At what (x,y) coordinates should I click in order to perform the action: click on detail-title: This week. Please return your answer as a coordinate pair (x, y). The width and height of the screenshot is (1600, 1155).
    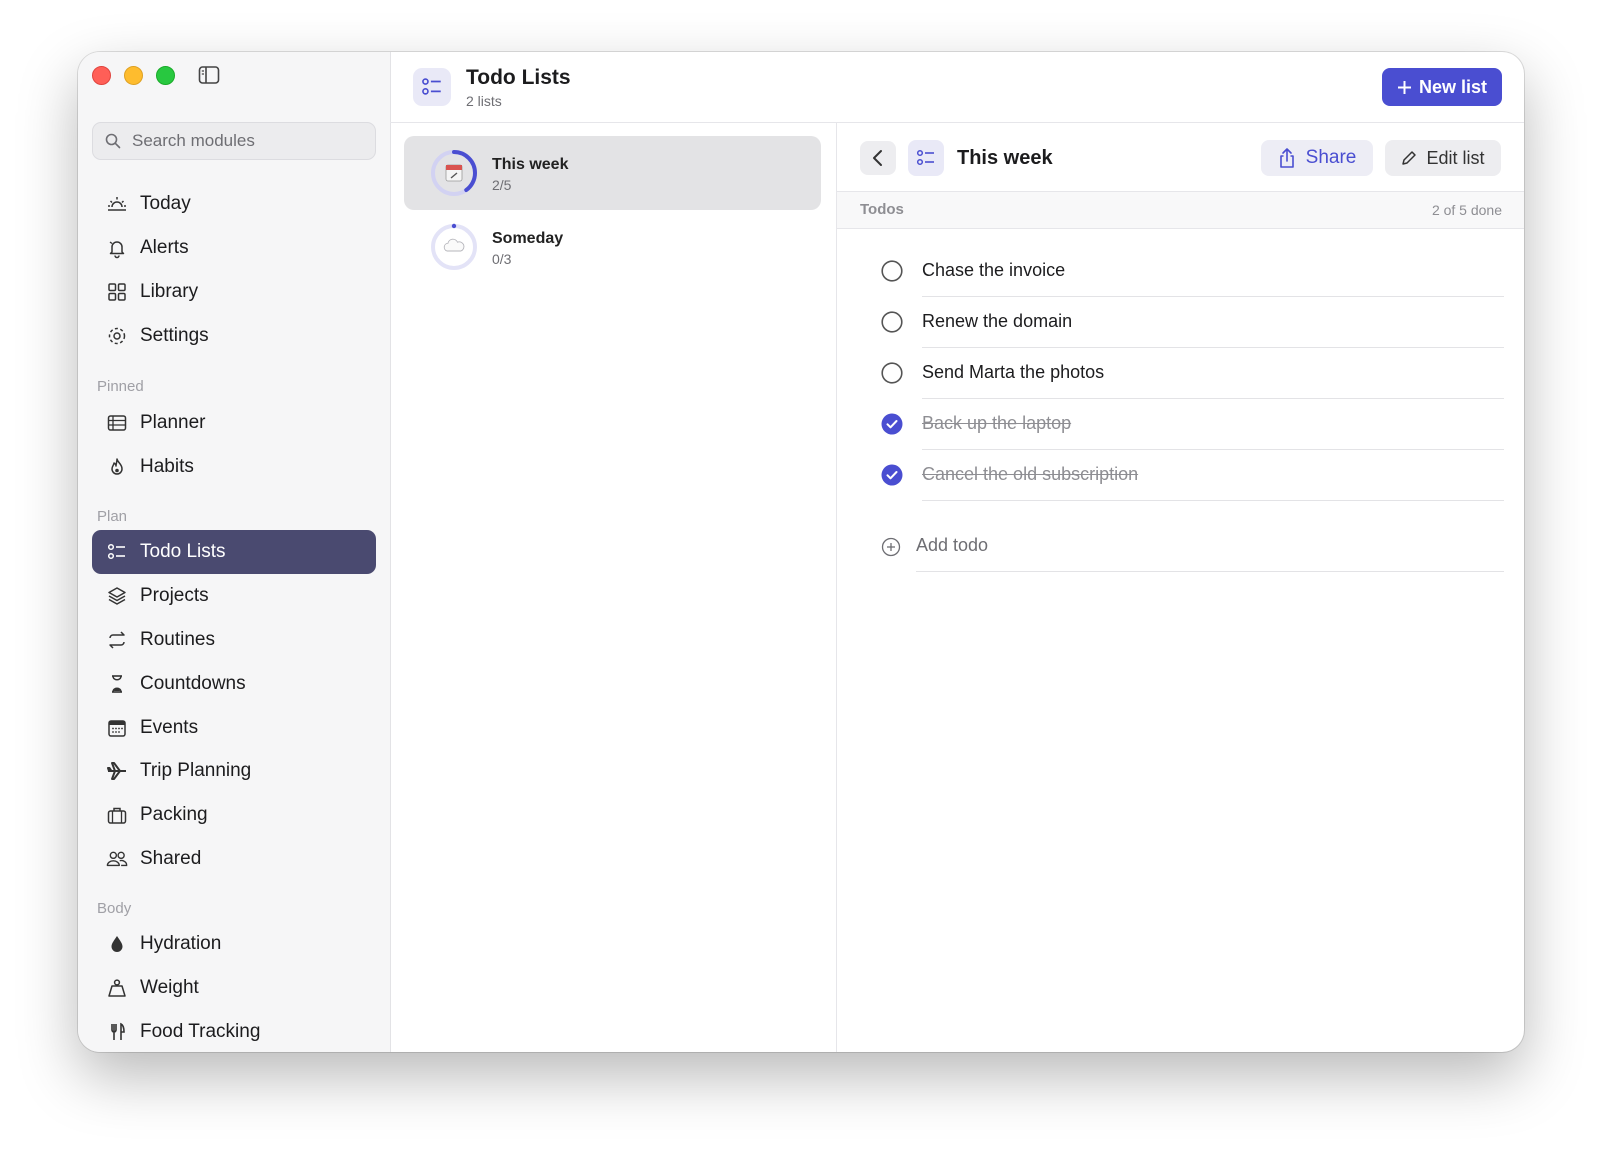
    Looking at the image, I should click on (1005, 158).